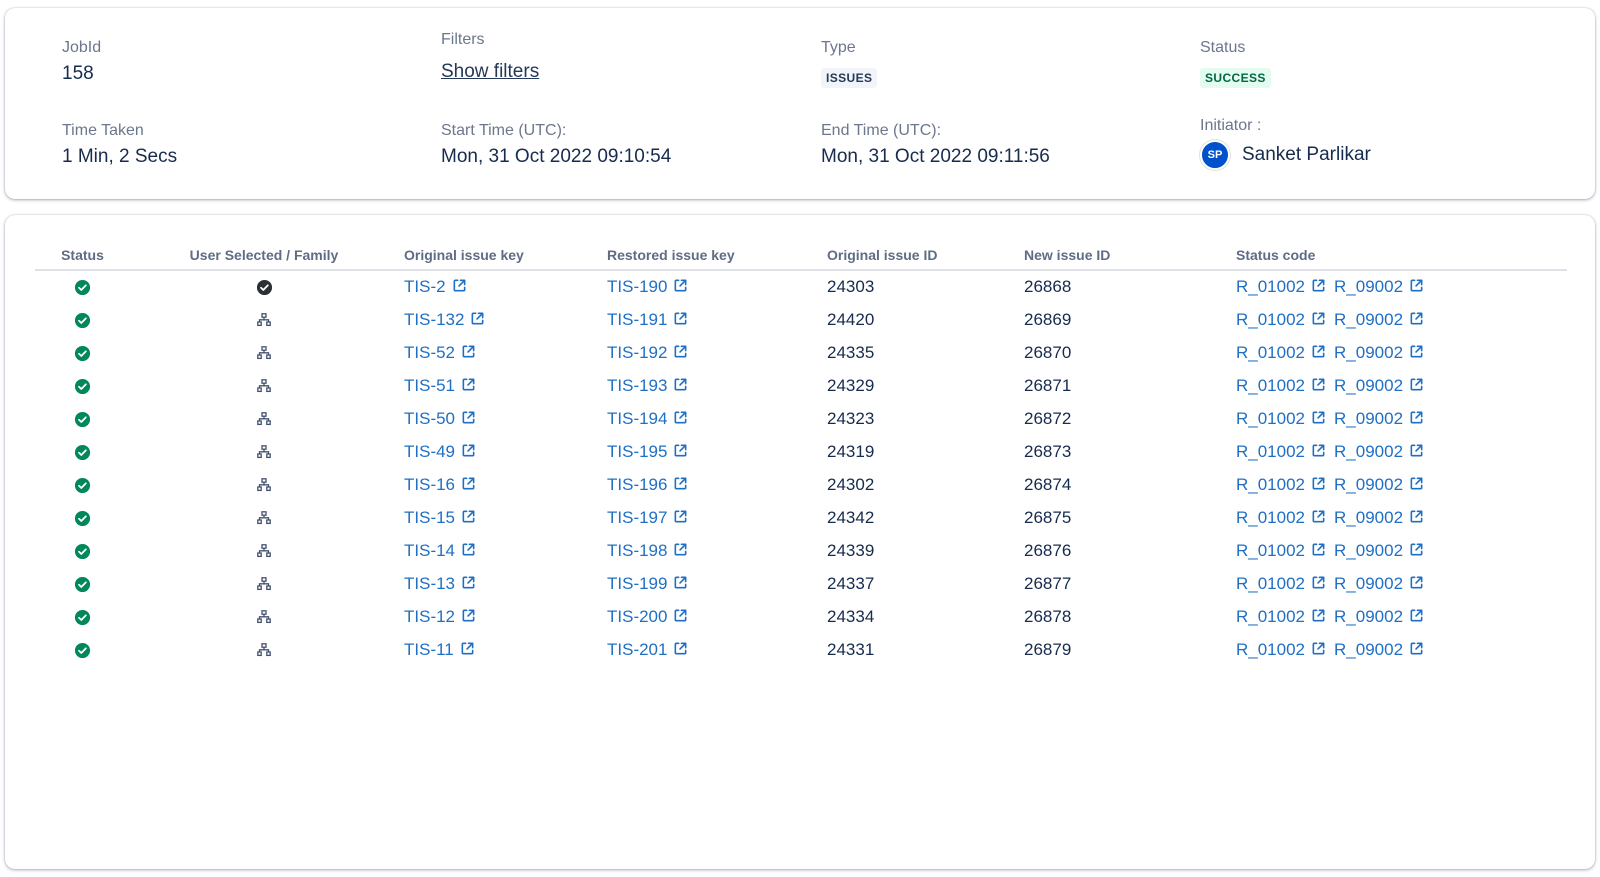  I want to click on avatar: SP, so click(1215, 155).